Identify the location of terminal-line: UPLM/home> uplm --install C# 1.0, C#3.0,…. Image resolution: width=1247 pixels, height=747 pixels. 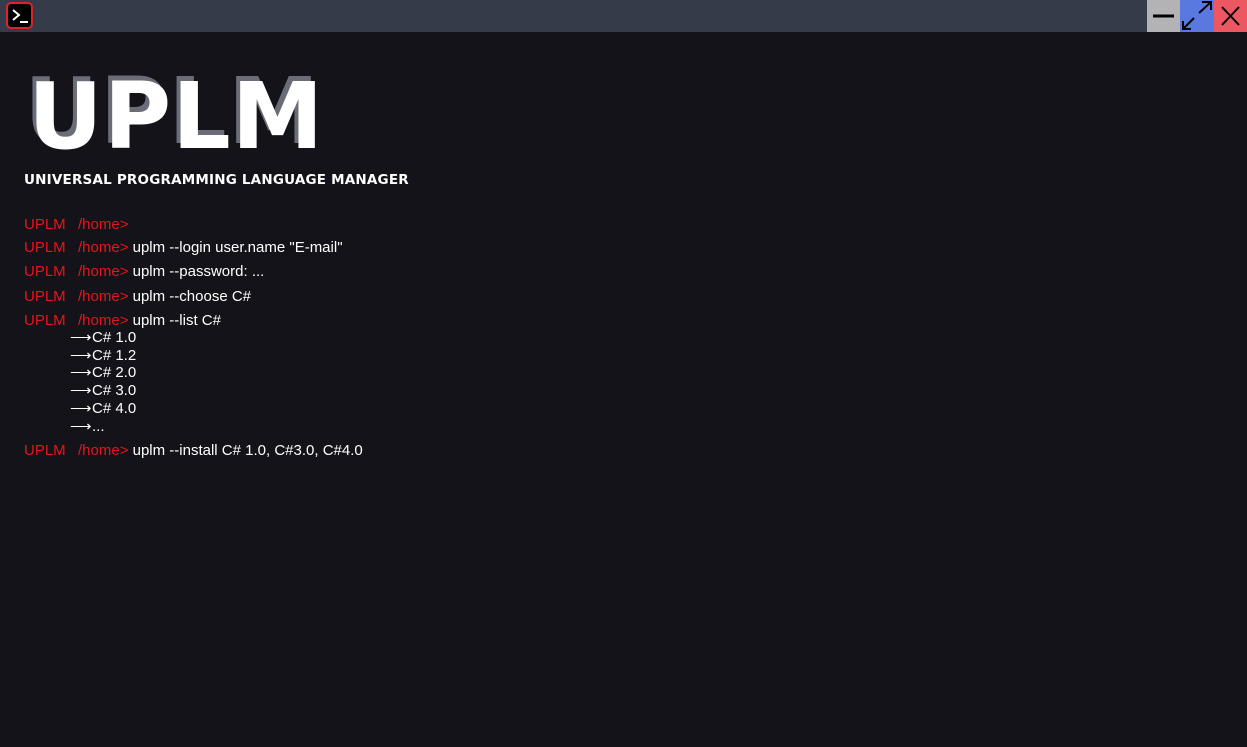
(193, 451).